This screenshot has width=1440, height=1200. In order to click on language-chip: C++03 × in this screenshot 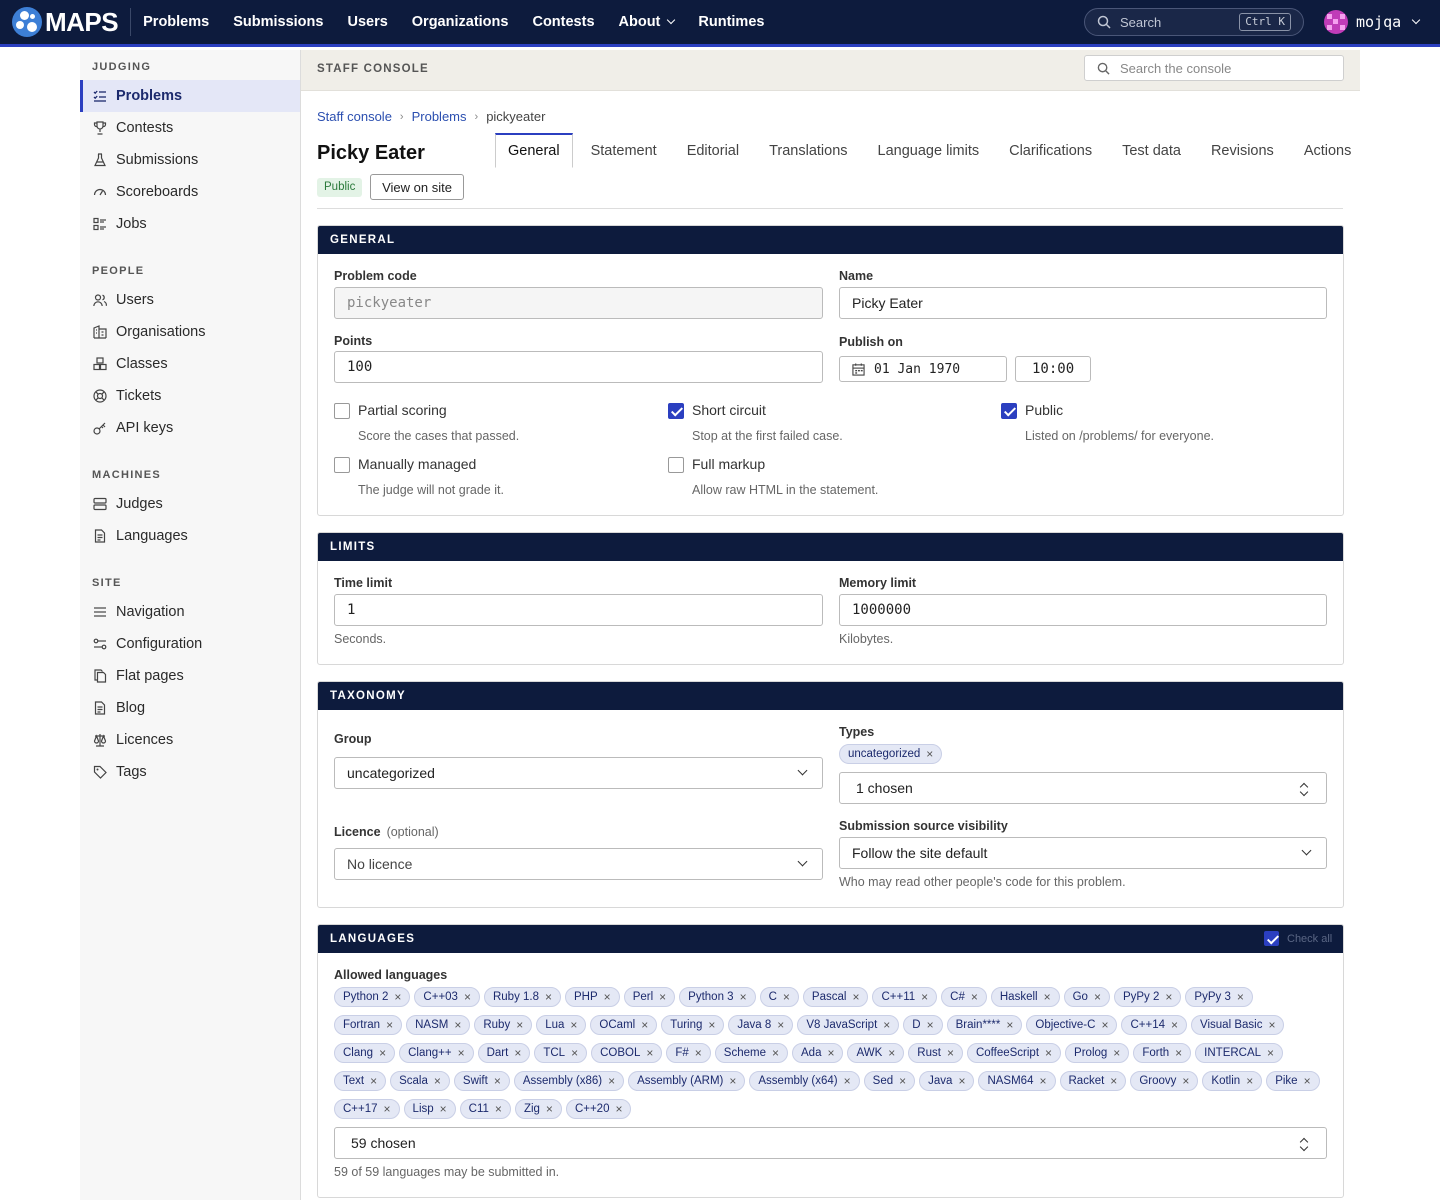, I will do `click(447, 997)`.